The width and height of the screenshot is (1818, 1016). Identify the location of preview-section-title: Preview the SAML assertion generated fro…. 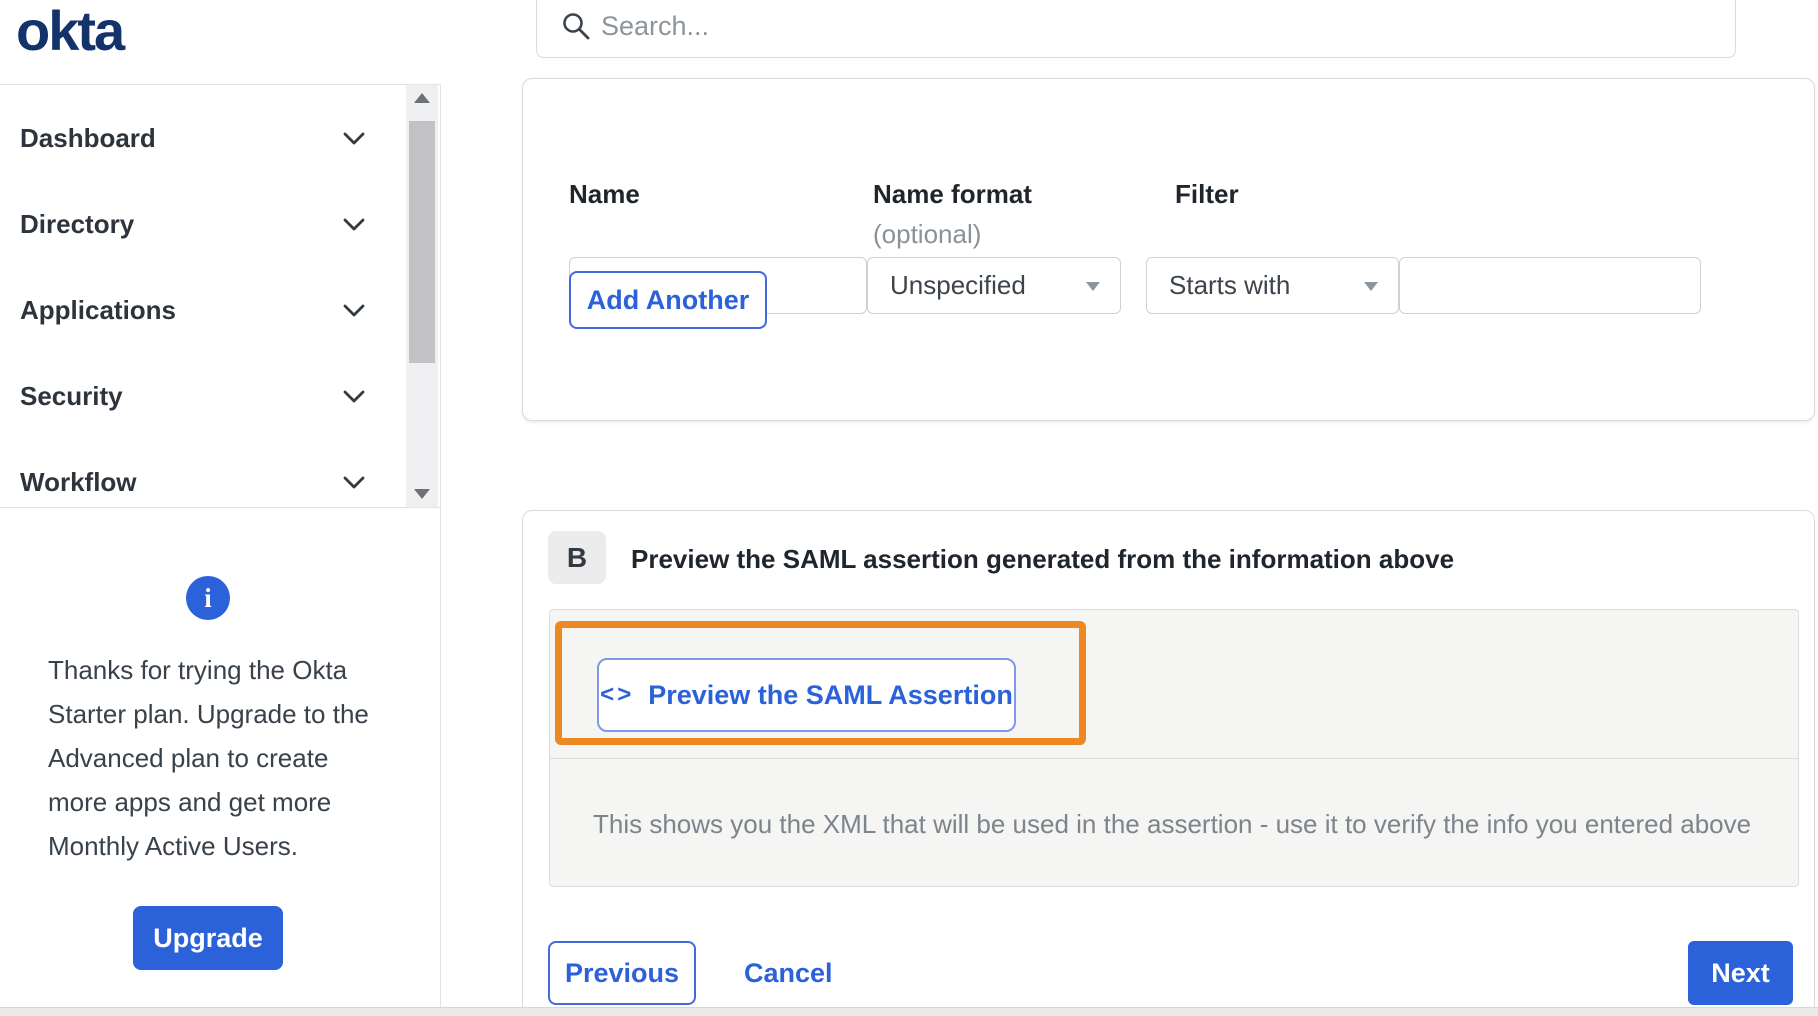
(1043, 559).